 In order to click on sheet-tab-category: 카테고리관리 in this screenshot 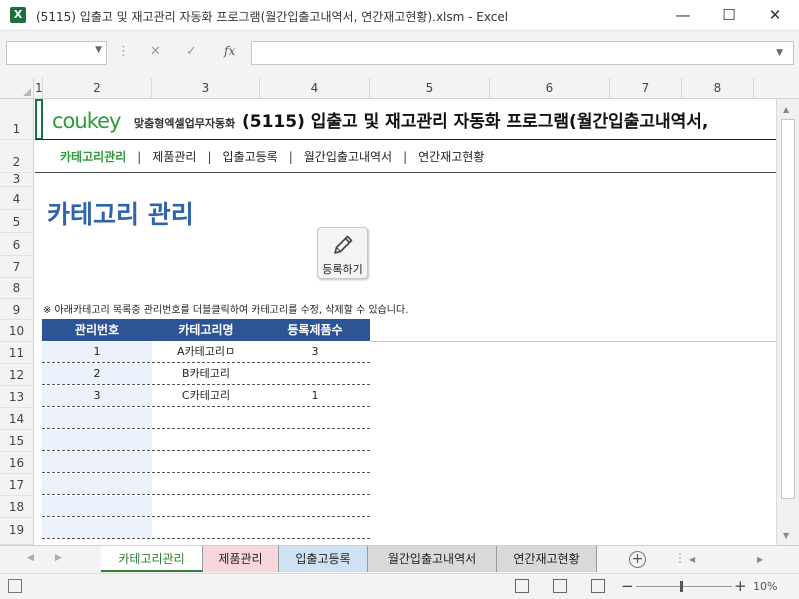, I will do `click(152, 559)`.